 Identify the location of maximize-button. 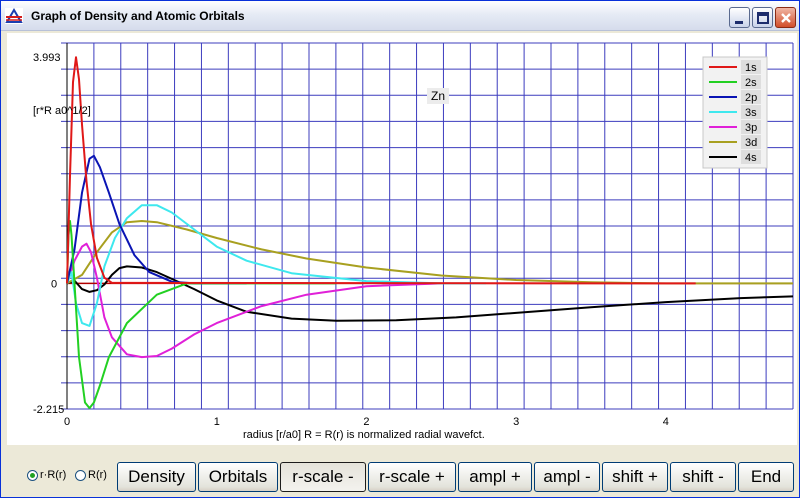
(762, 17).